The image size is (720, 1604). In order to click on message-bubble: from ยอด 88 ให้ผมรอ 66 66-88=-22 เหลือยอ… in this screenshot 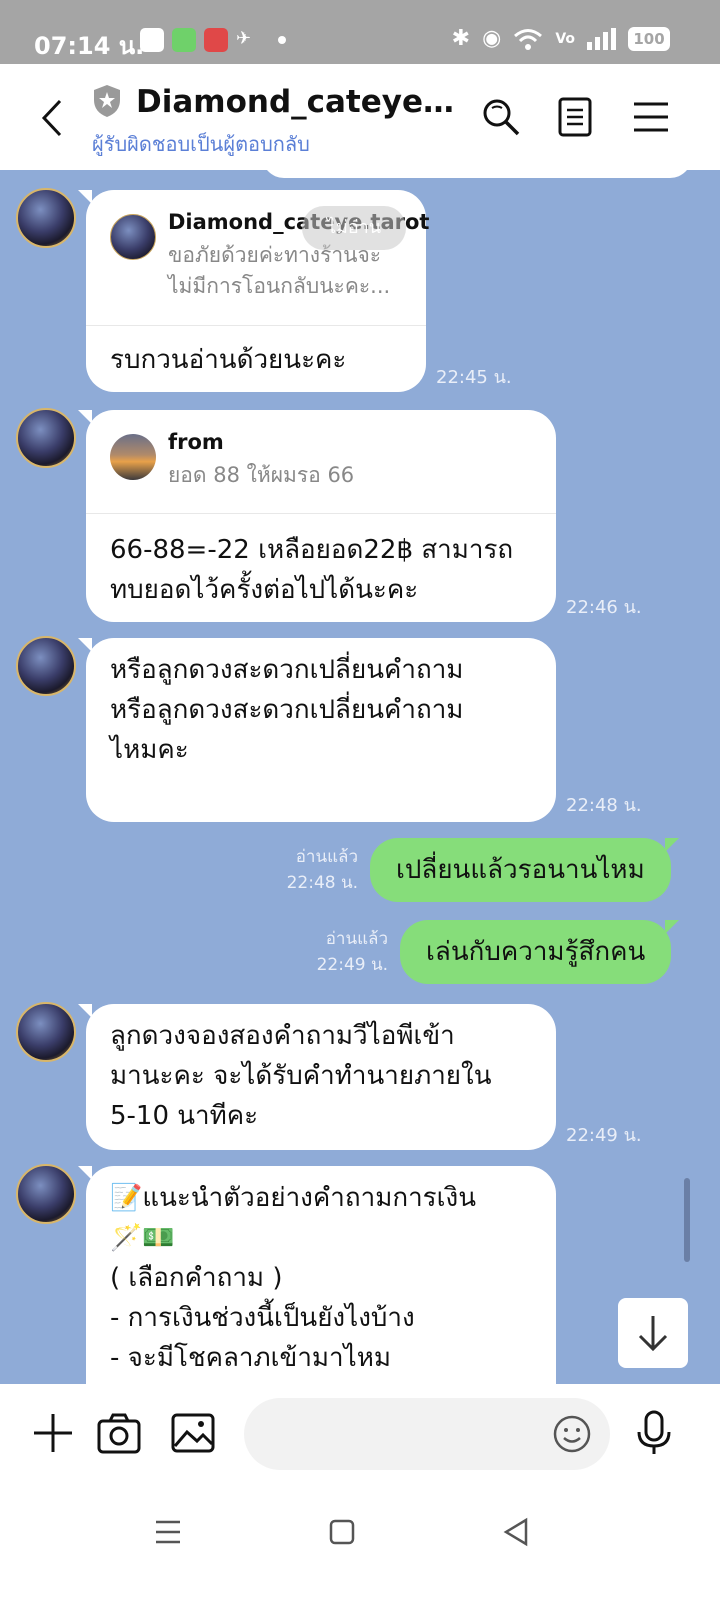, I will do `click(317, 516)`.